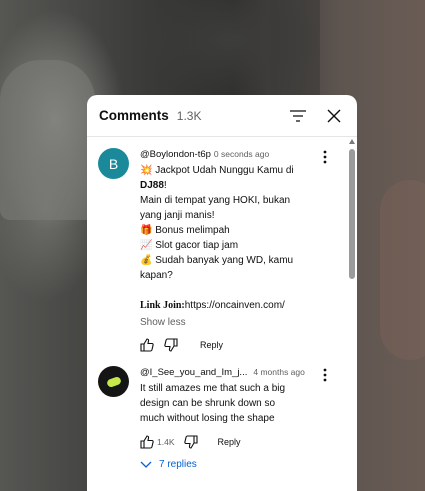  What do you see at coordinates (224, 345) in the screenshot?
I see `comment-actions: Reply` at bounding box center [224, 345].